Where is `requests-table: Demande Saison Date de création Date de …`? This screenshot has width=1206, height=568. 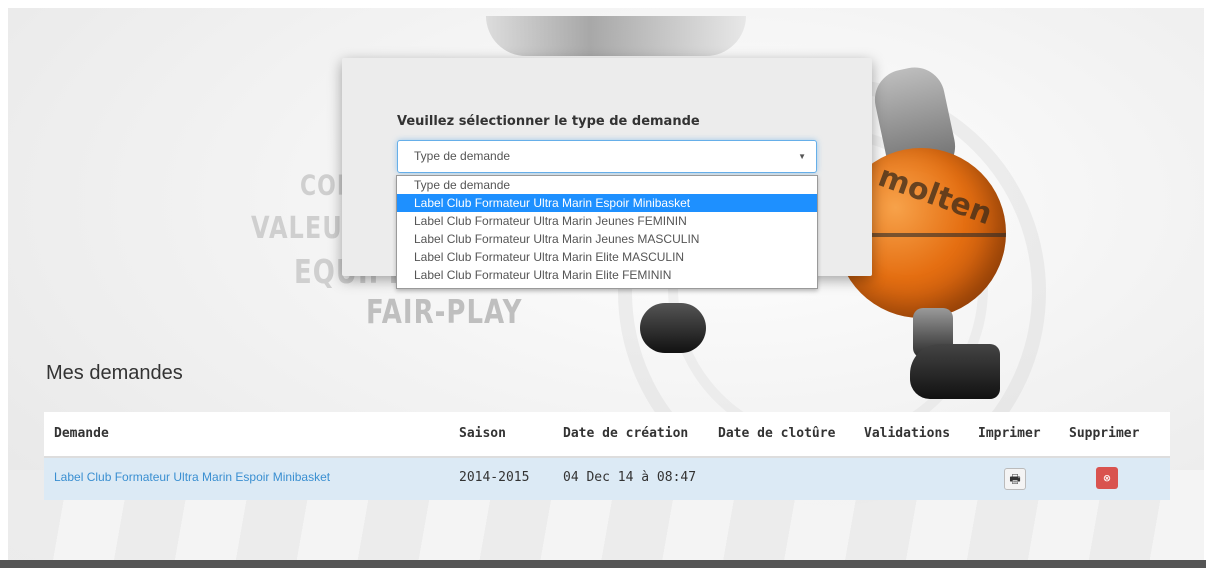 requests-table: Demande Saison Date de création Date de … is located at coordinates (607, 456).